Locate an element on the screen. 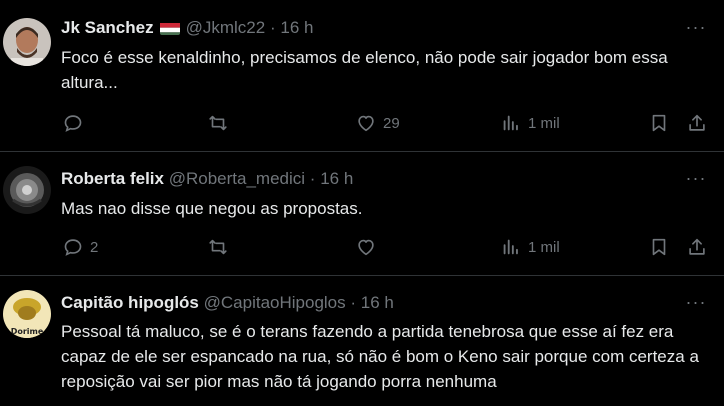  avatar-caption: Dorime is located at coordinates (27, 331).